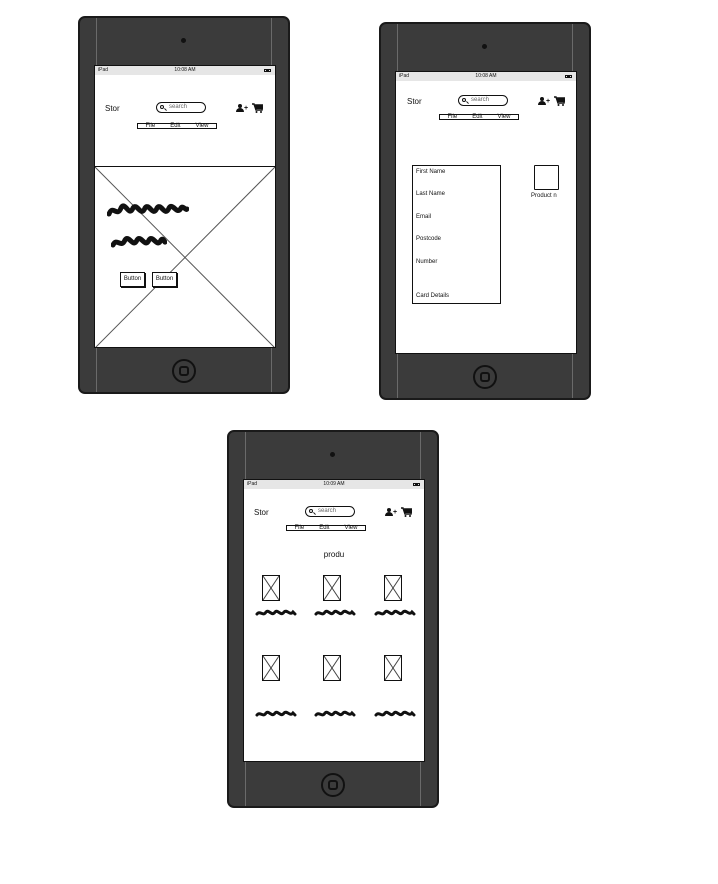  I want to click on hero-image-placeholder, so click(185, 256).